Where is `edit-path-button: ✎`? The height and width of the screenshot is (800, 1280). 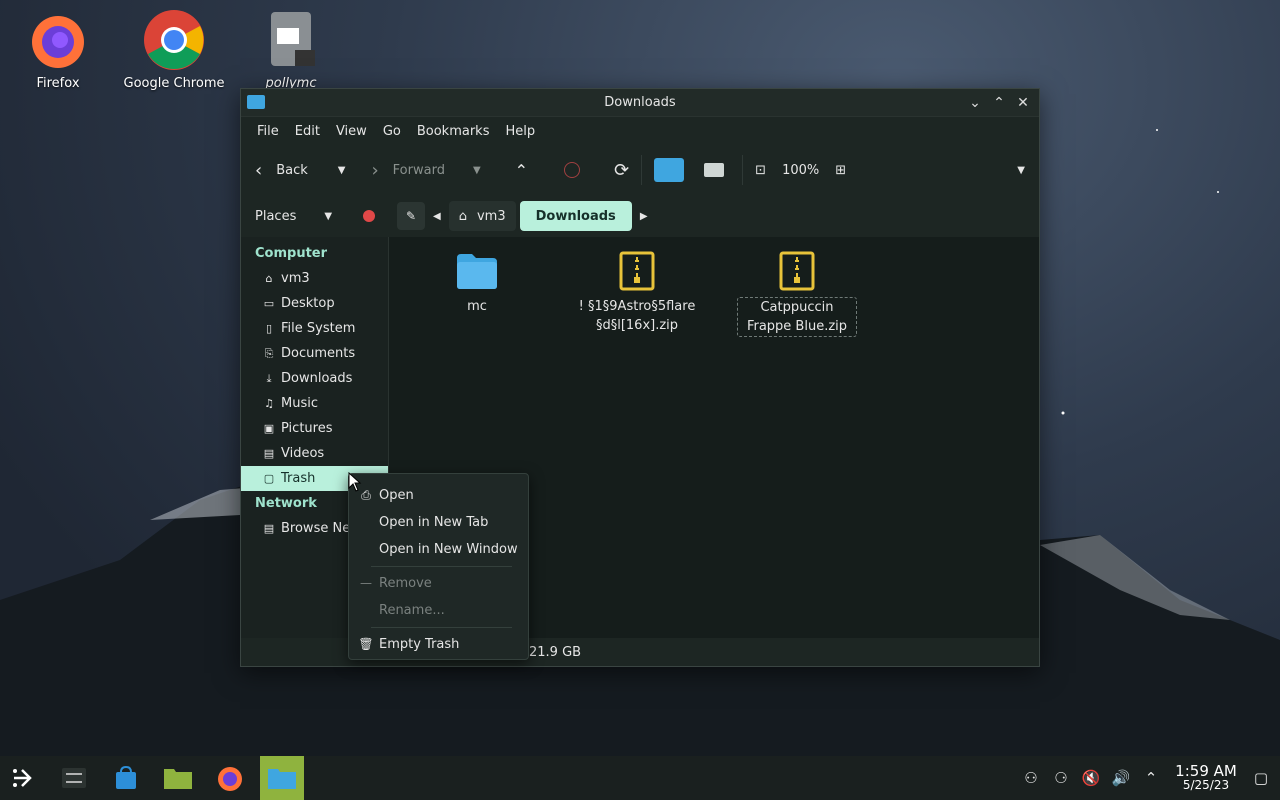
edit-path-button: ✎ is located at coordinates (411, 216).